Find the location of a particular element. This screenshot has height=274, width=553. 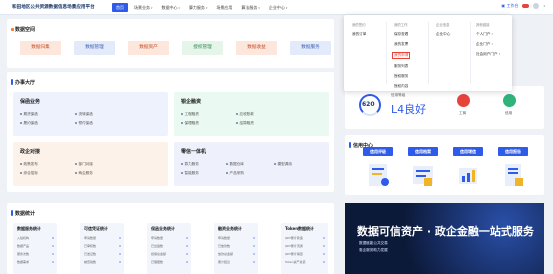

svc-item: 预付保函 is located at coordinates (84, 123).